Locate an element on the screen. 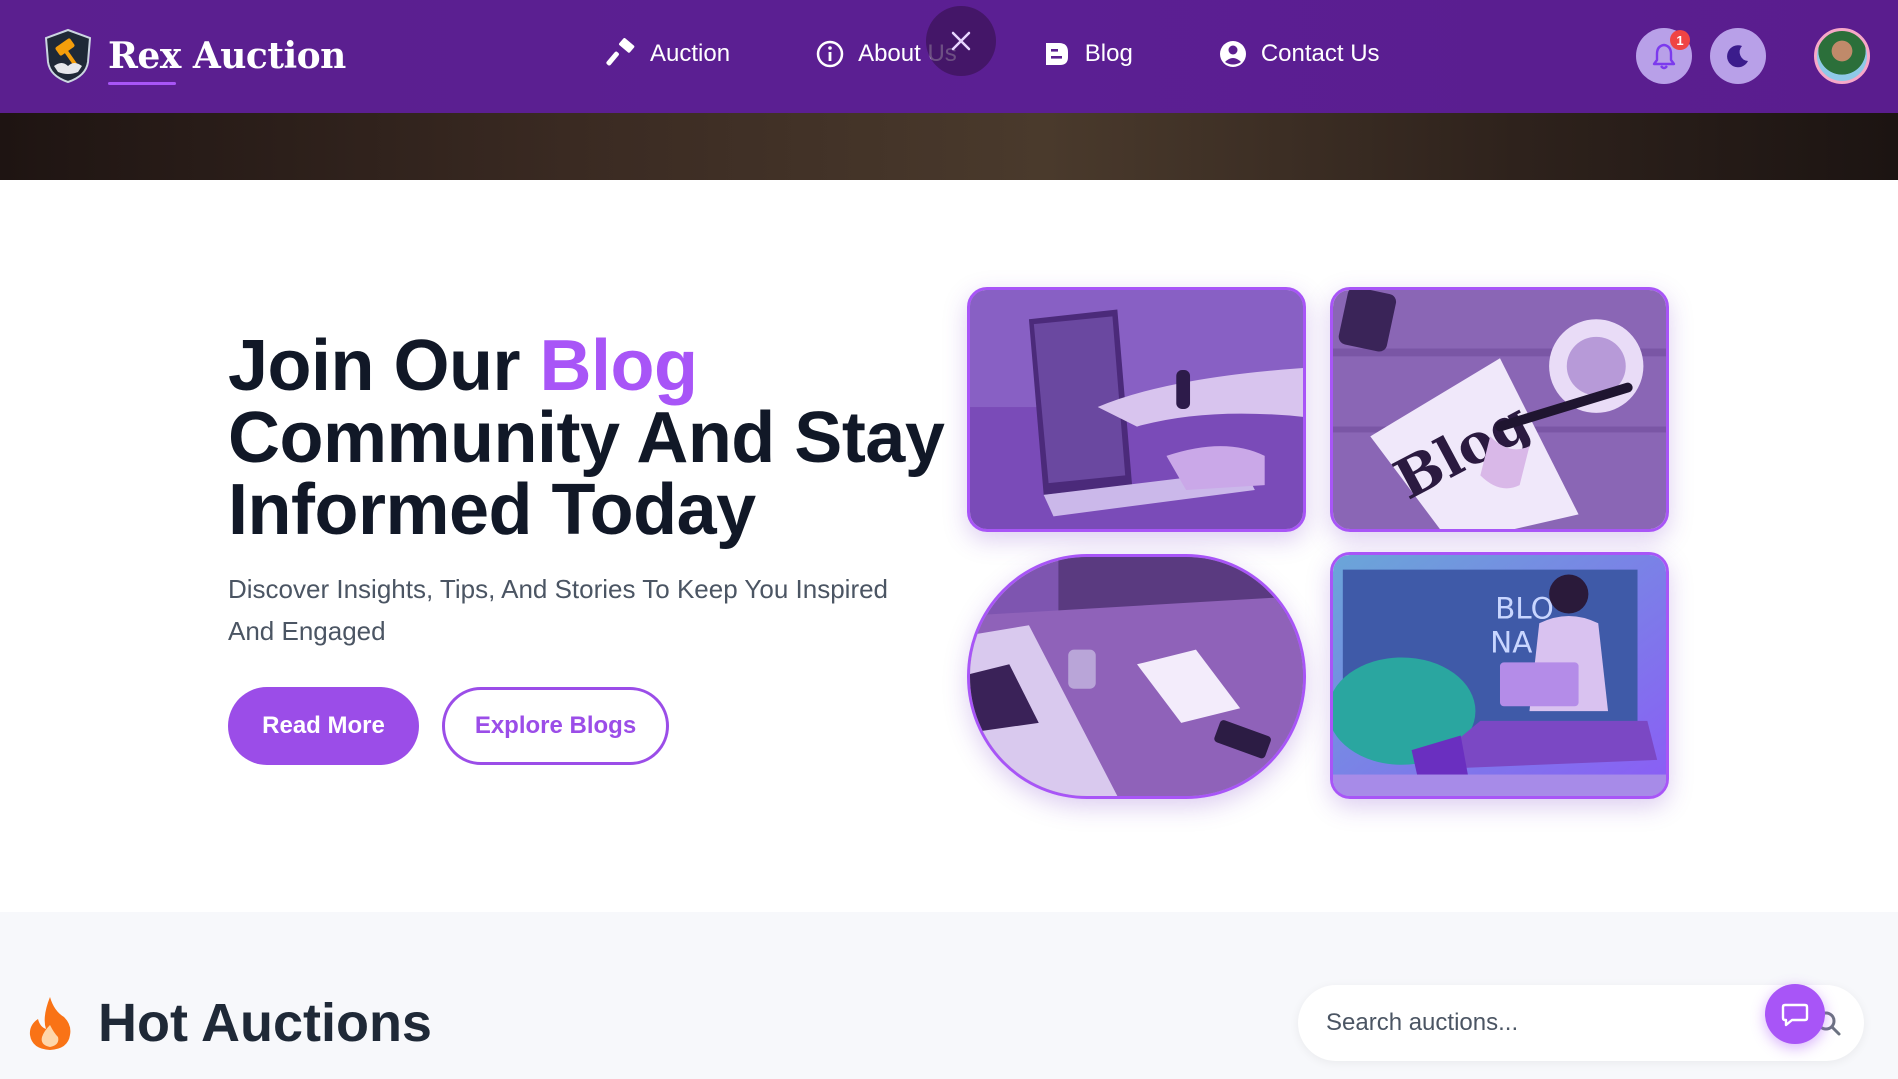 This screenshot has height=1079, width=1898. theme-toggle-button is located at coordinates (1738, 56).